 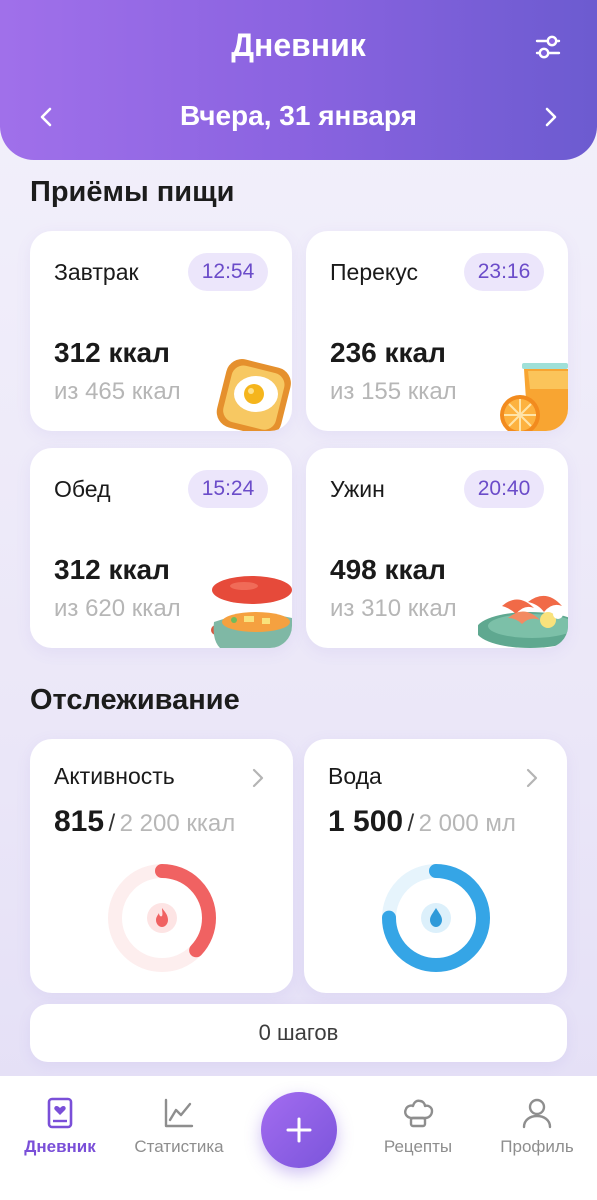 What do you see at coordinates (504, 489) in the screenshot?
I see `meal-time-badge: 20:40` at bounding box center [504, 489].